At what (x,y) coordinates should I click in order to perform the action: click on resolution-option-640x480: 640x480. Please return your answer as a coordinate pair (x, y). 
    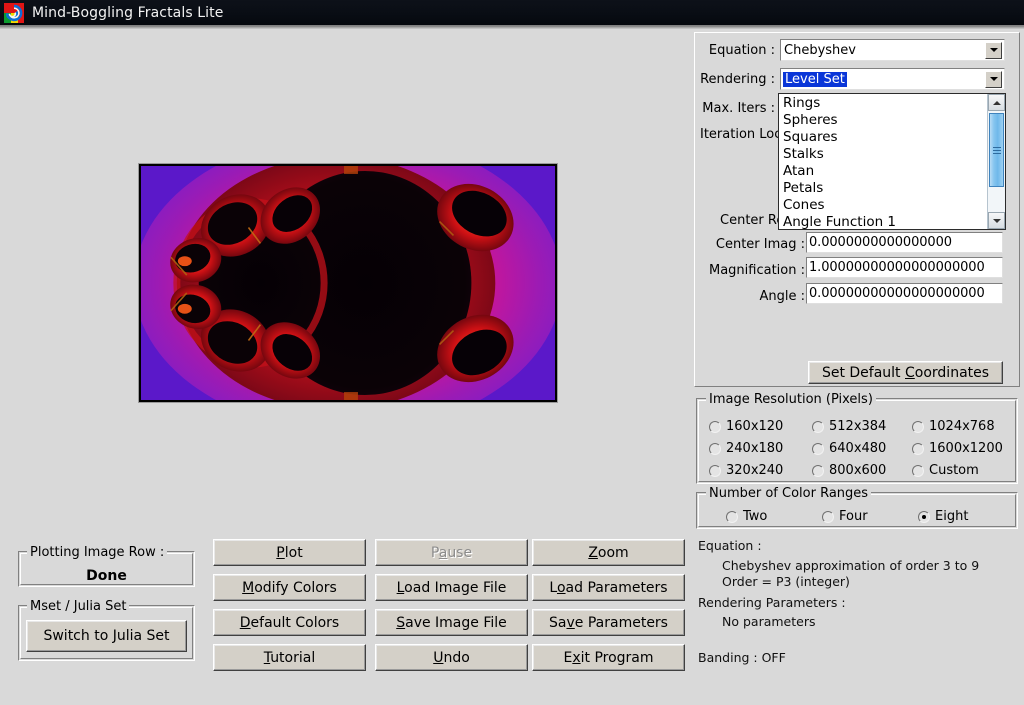
    Looking at the image, I should click on (849, 448).